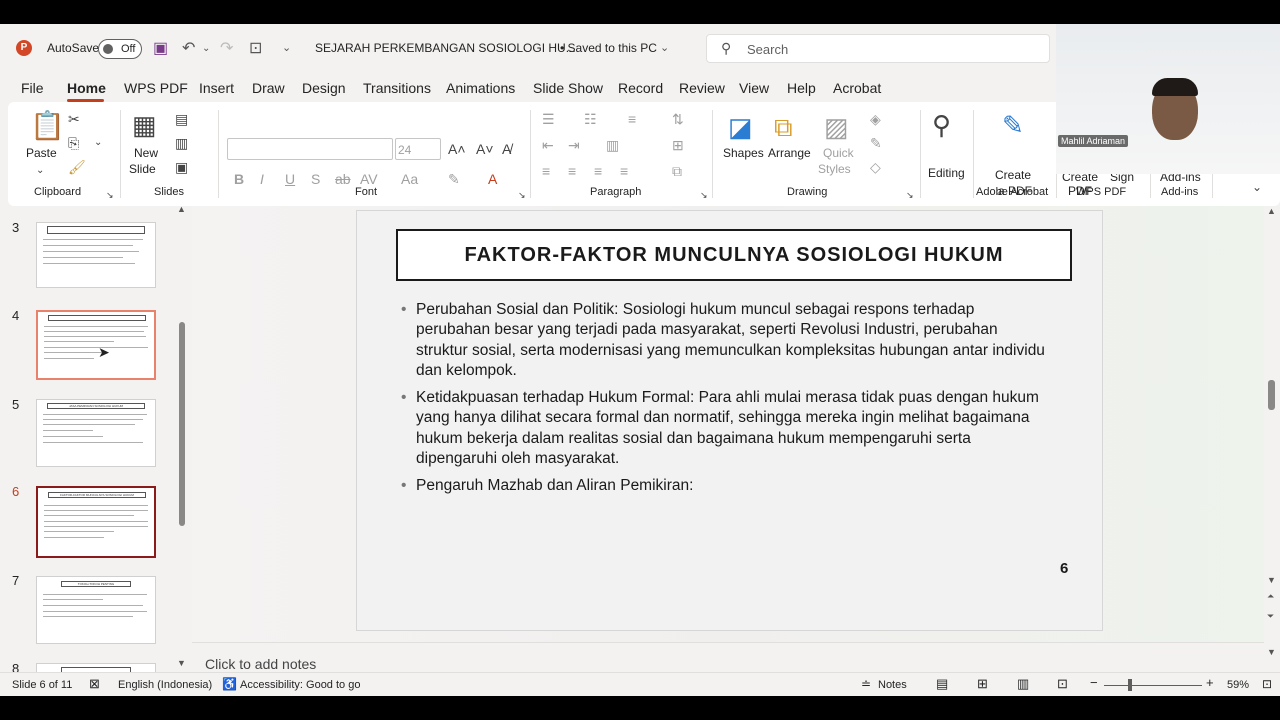 Image resolution: width=1280 pixels, height=720 pixels. What do you see at coordinates (1270, 596) in the screenshot?
I see `previous-slide-icon: ⏶` at bounding box center [1270, 596].